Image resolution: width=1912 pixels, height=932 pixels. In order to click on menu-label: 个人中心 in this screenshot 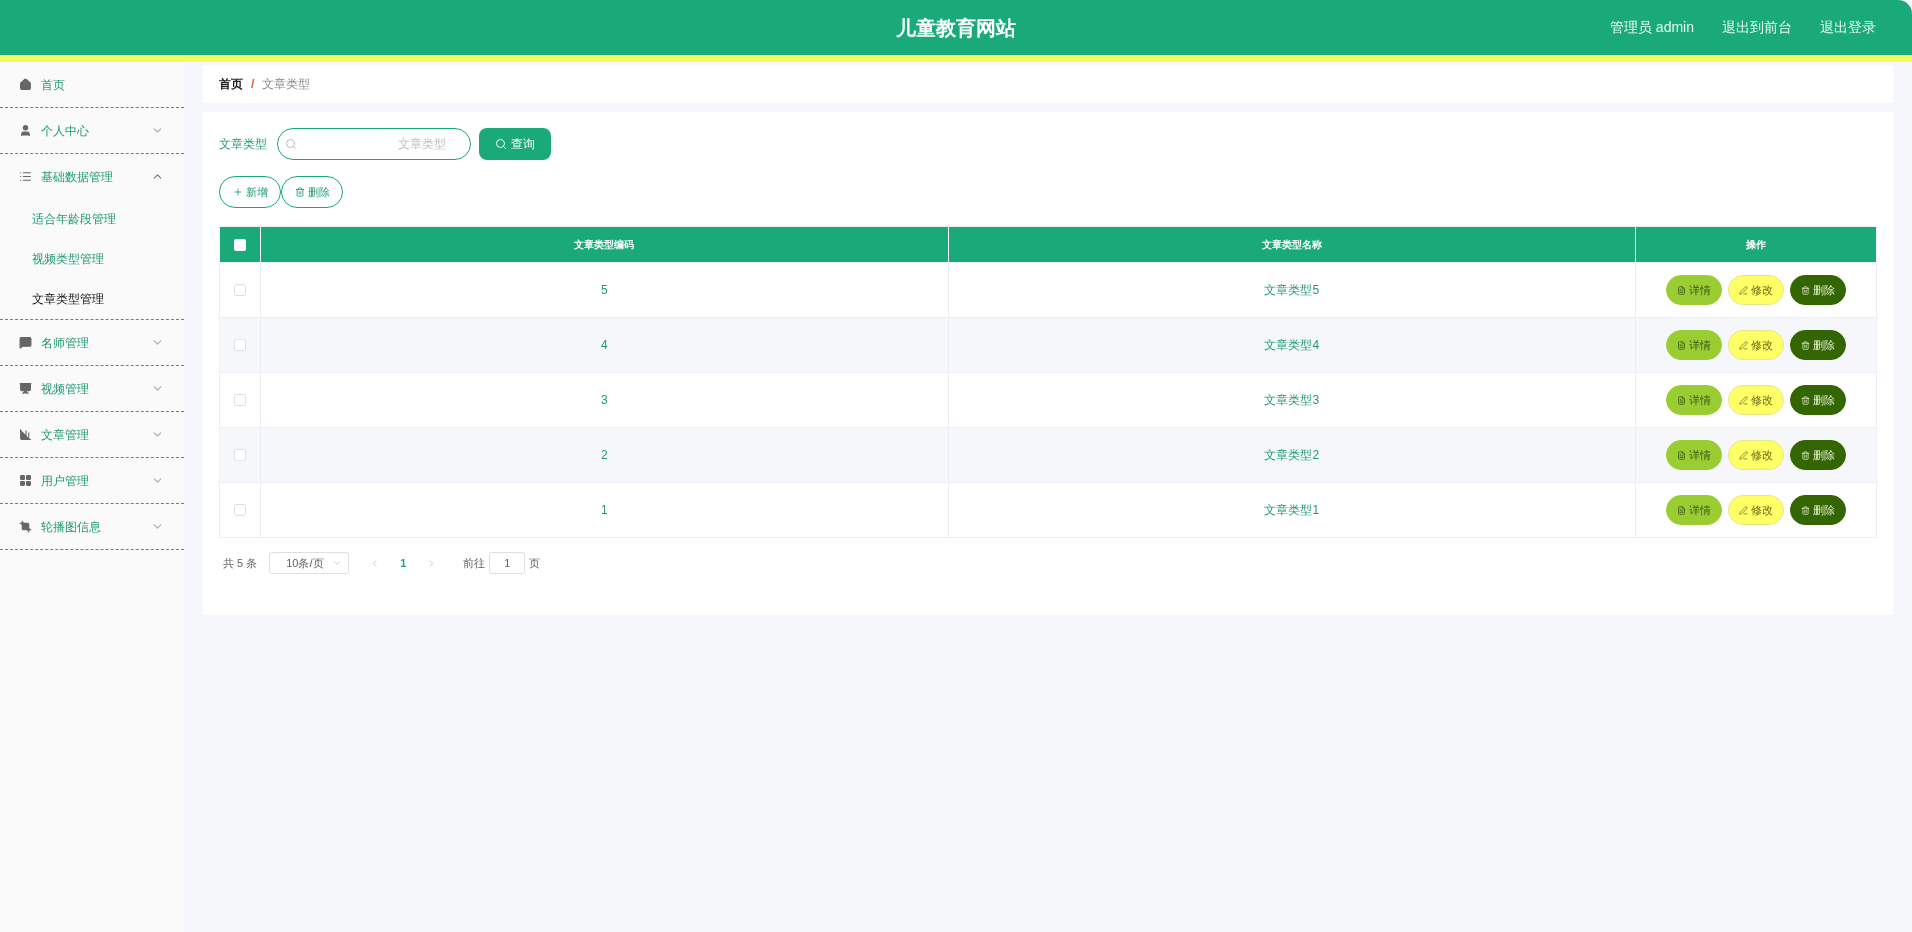, I will do `click(65, 131)`.